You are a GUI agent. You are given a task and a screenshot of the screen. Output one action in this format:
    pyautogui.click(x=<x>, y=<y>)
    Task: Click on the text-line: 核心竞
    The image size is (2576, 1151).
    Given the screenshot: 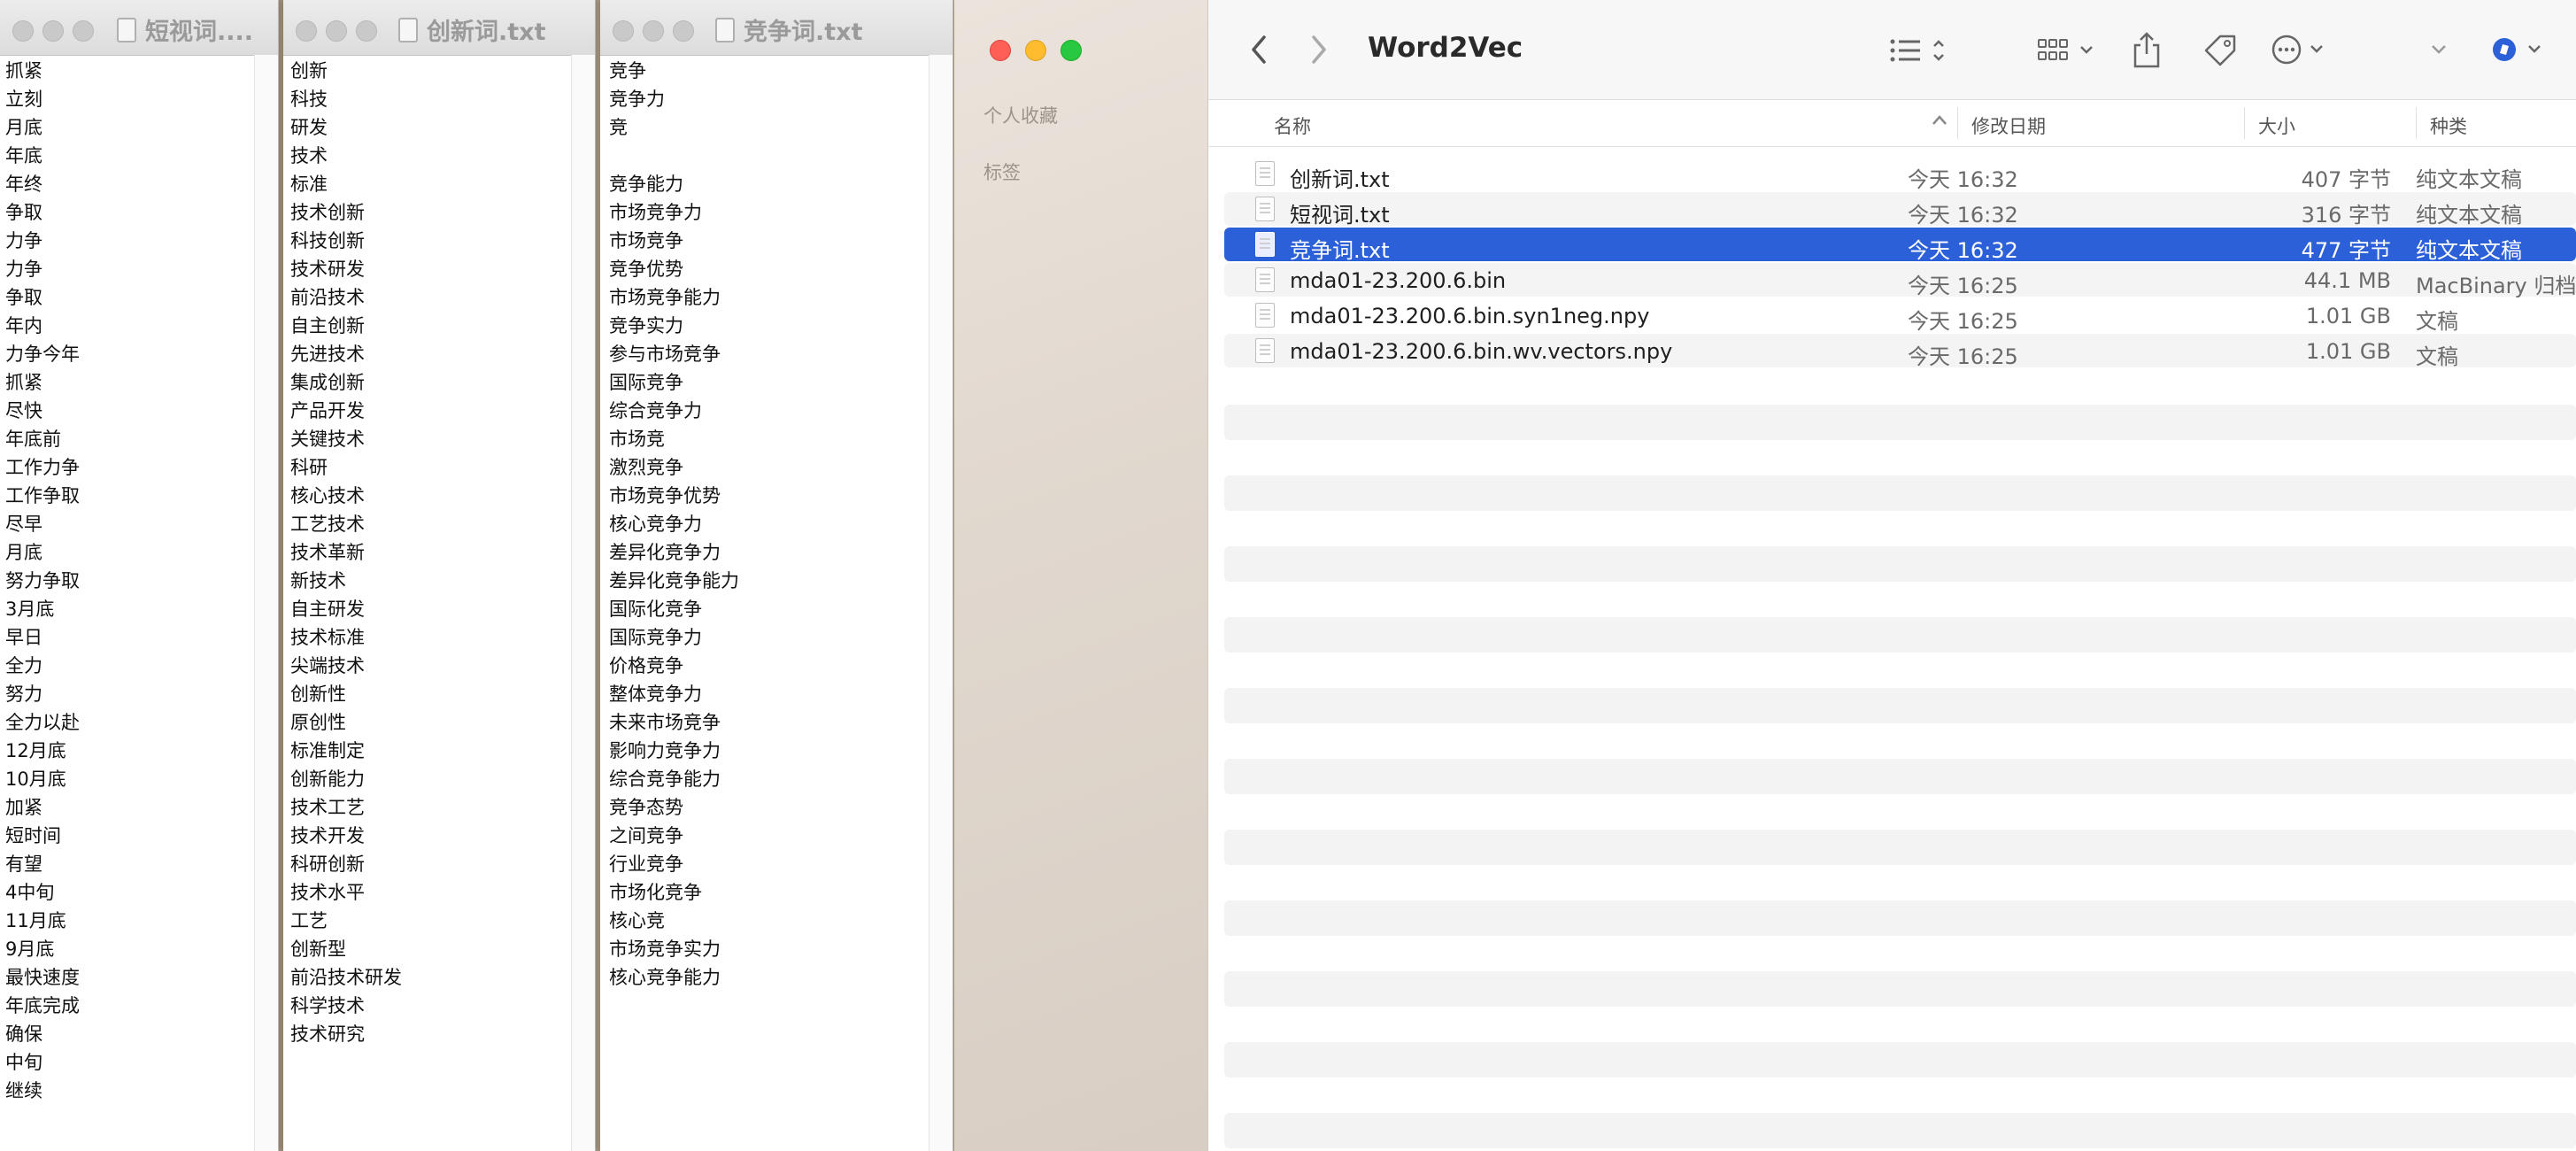 What is the action you would take?
    pyautogui.click(x=637, y=920)
    